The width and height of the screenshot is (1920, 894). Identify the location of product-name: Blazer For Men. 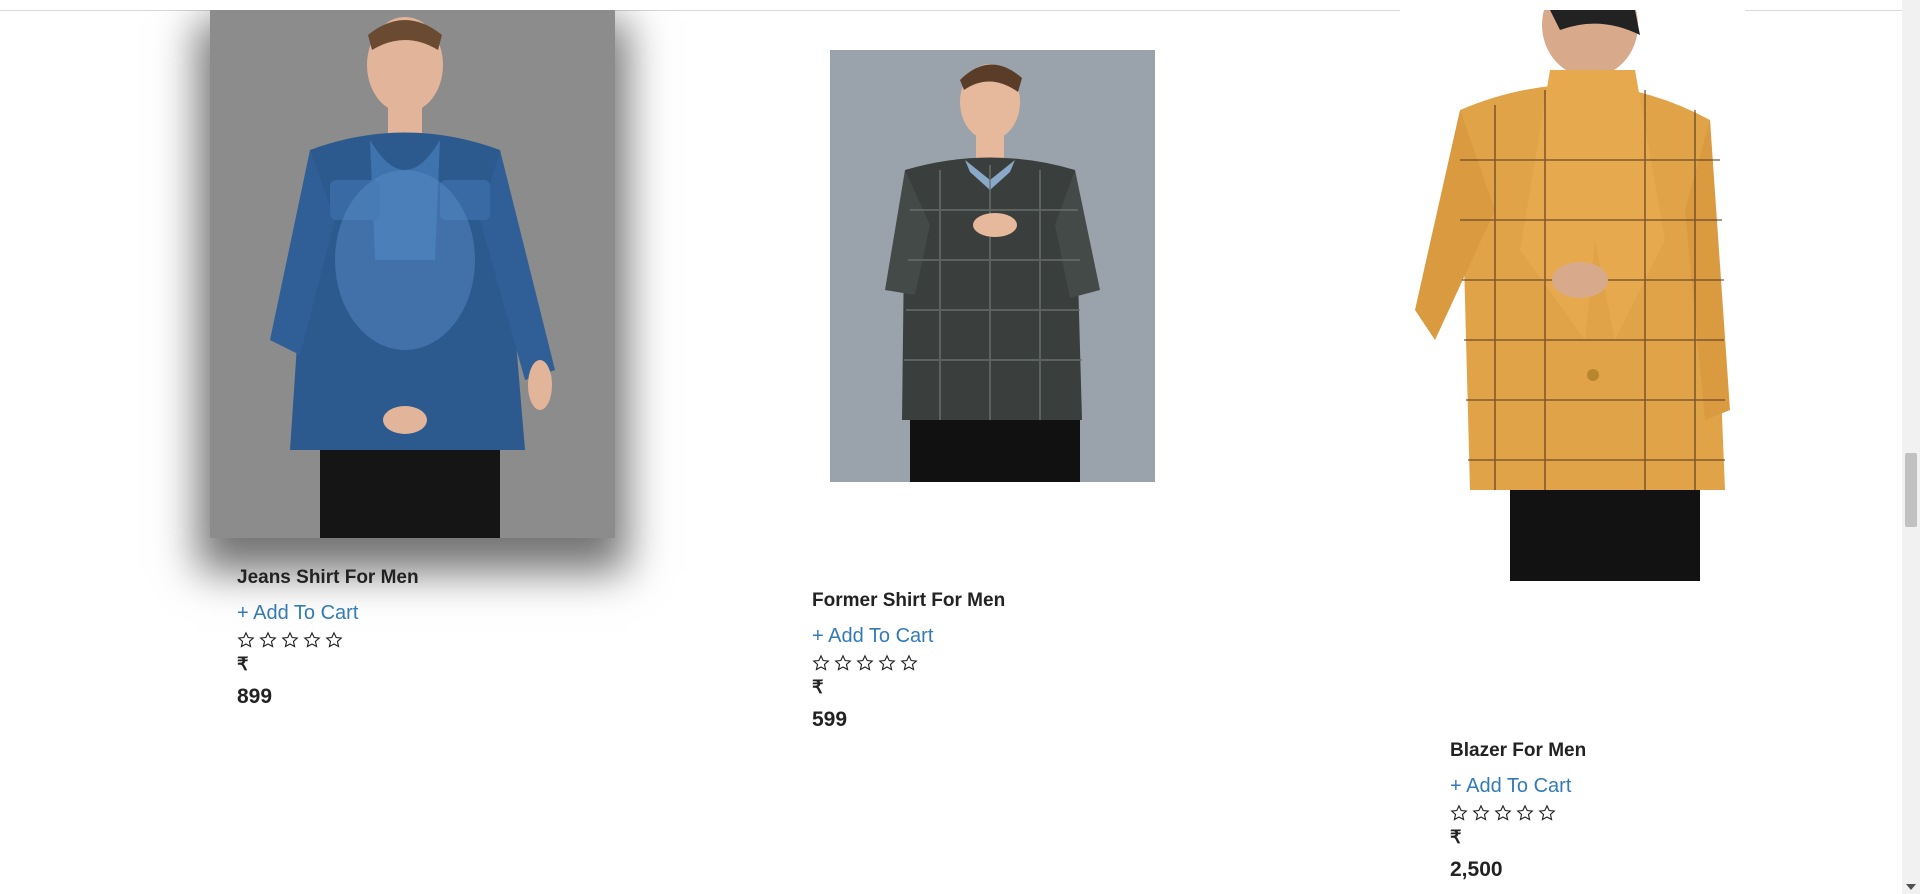
(1518, 750).